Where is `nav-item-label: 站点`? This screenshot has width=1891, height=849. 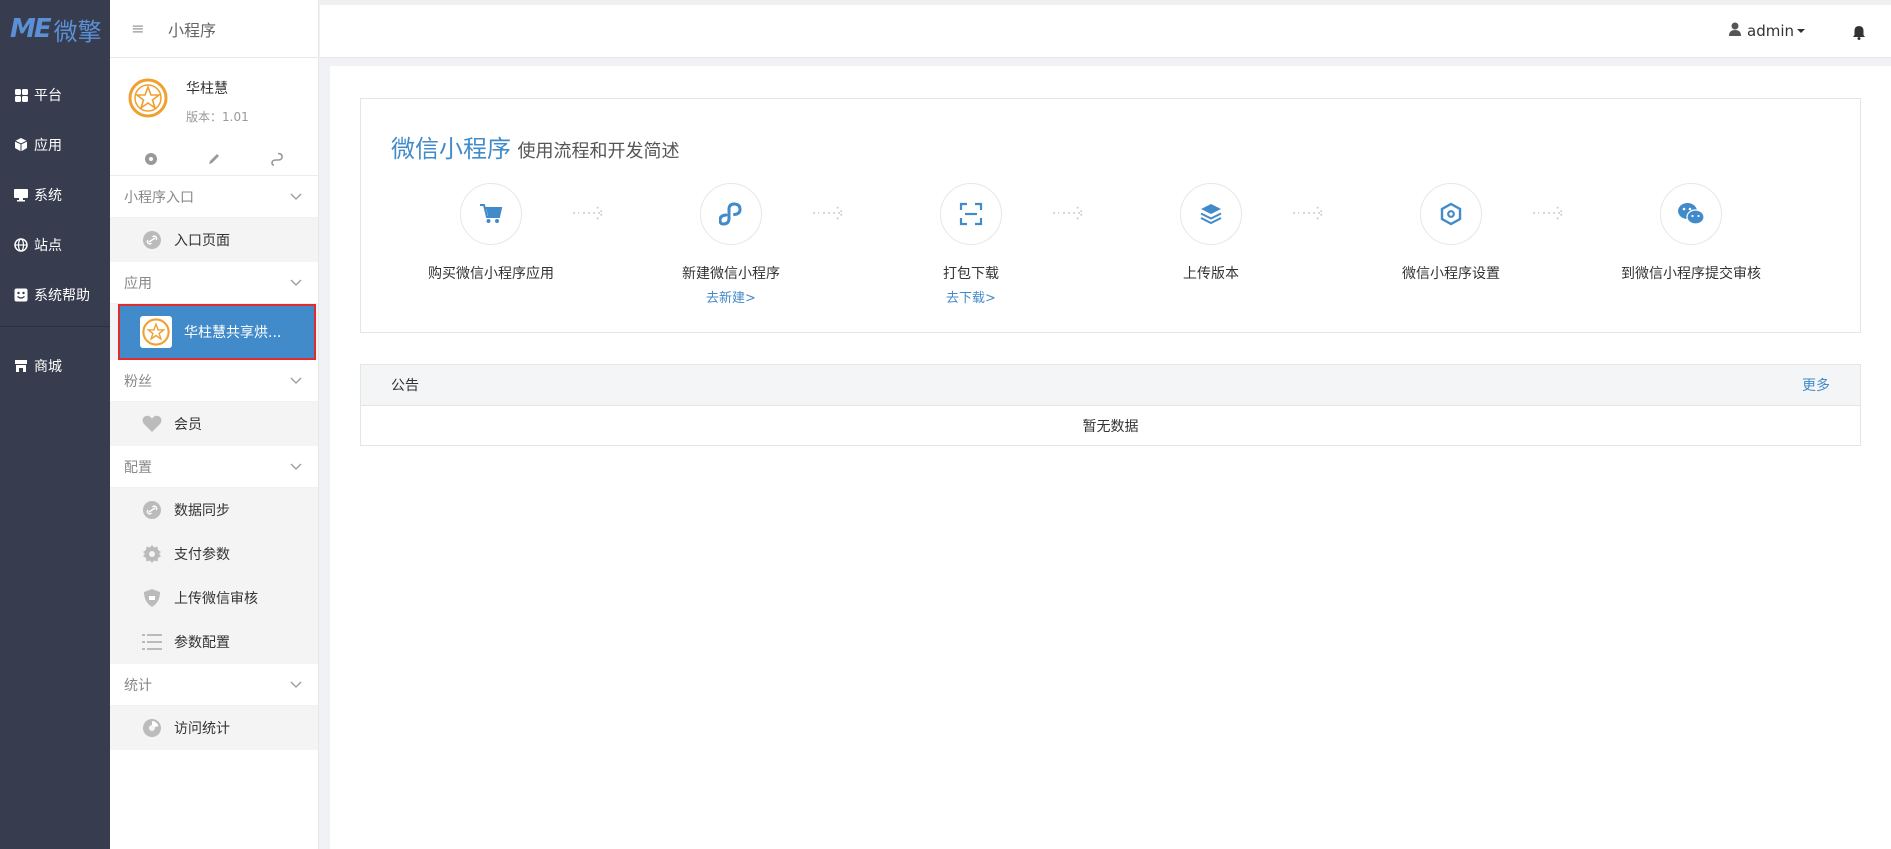
nav-item-label: 站点 is located at coordinates (48, 246).